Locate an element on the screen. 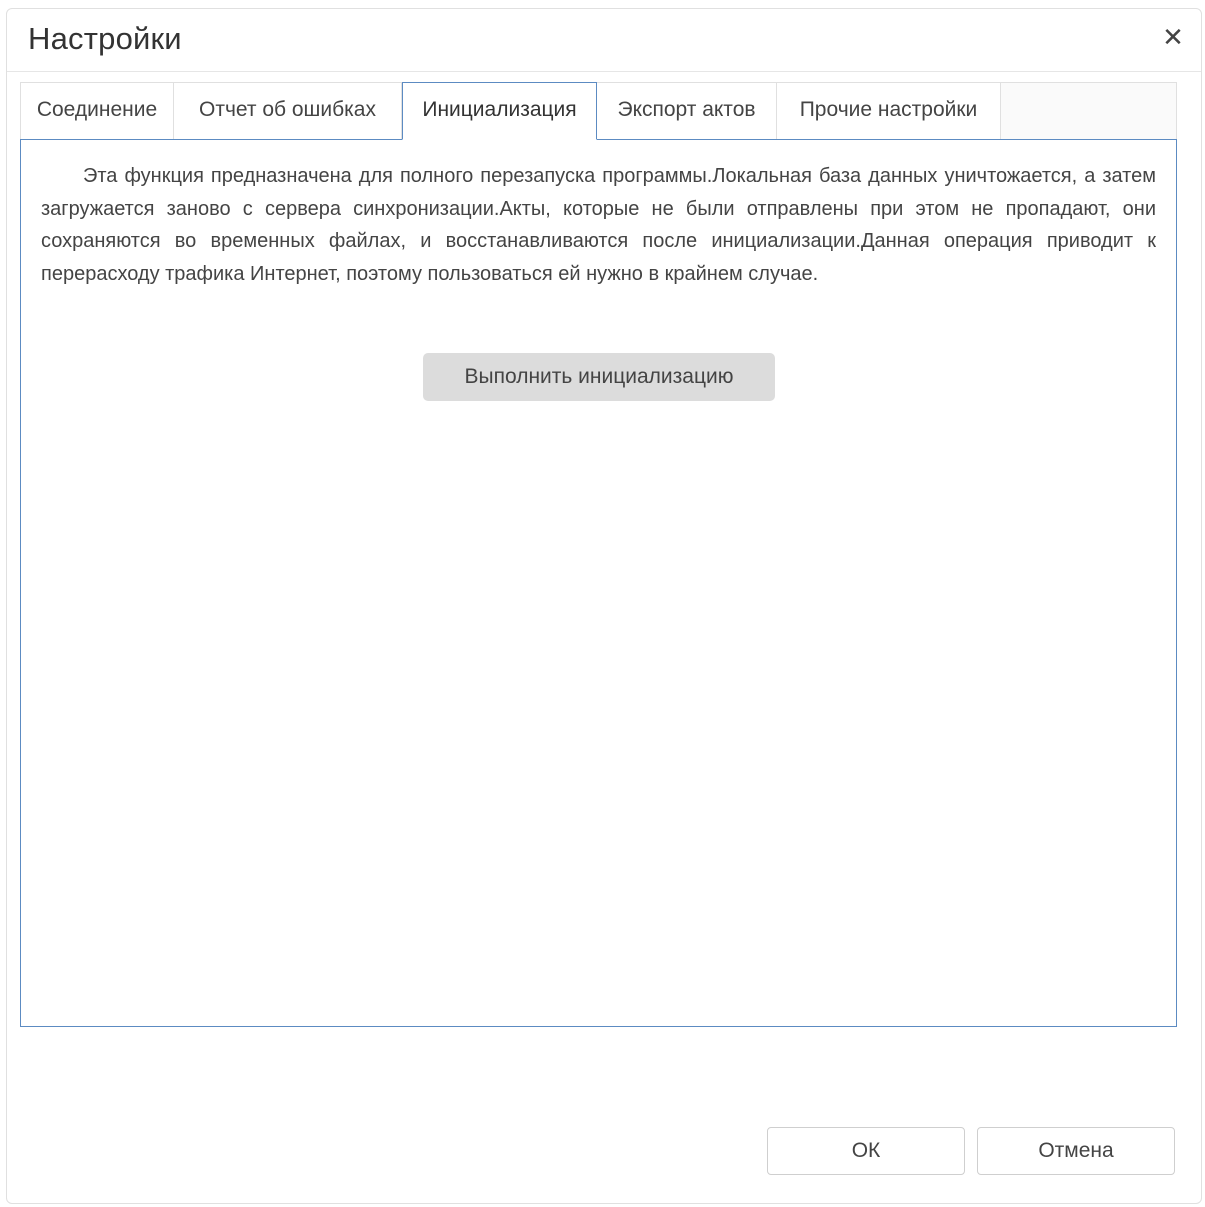  tab-connection: Соединение is located at coordinates (97, 111).